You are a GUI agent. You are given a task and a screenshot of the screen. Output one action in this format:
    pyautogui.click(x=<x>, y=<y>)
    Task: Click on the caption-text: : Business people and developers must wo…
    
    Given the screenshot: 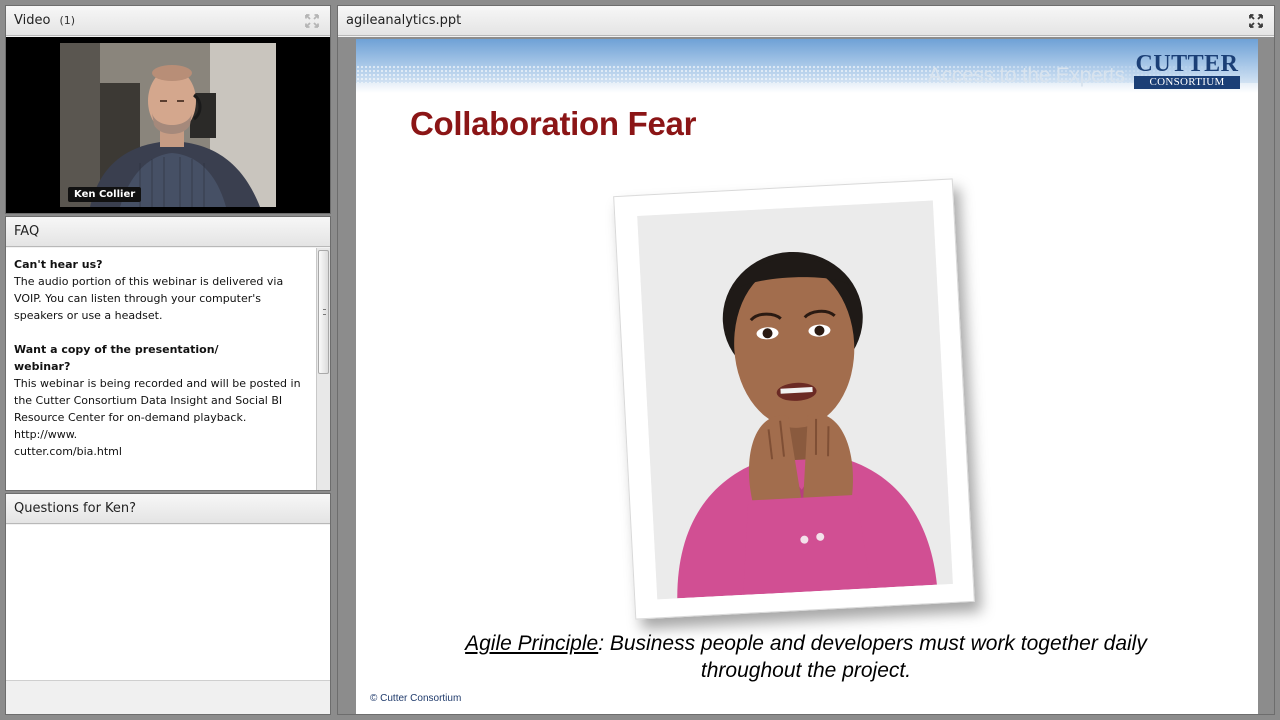 What is the action you would take?
    pyautogui.click(x=872, y=657)
    